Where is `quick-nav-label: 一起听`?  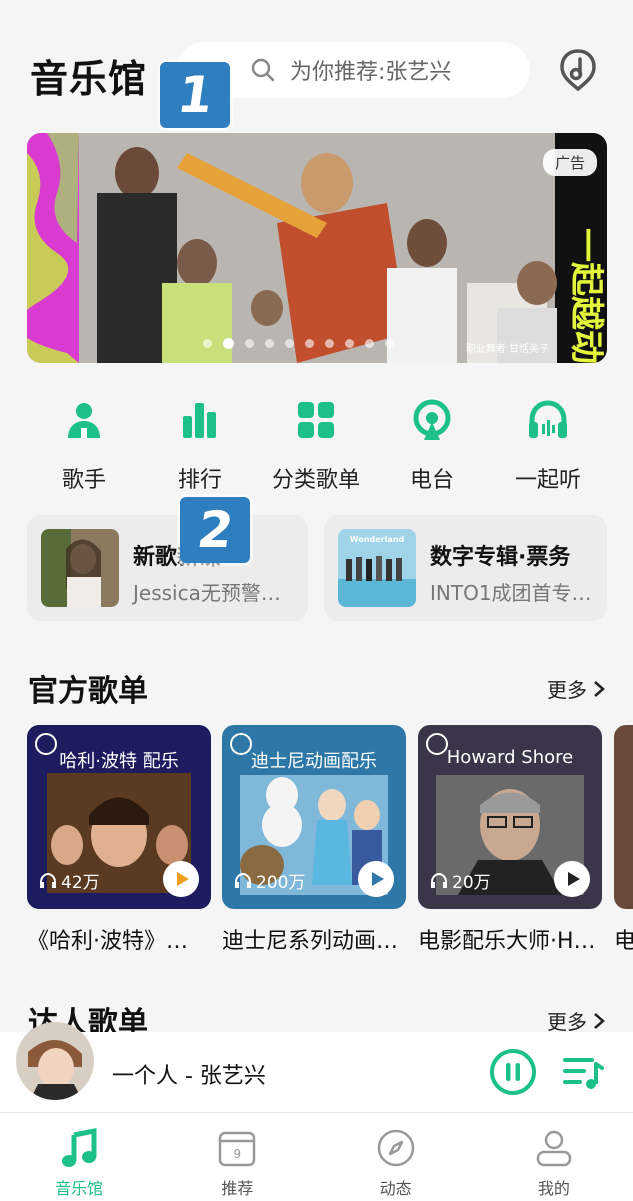
quick-nav-label: 一起听 is located at coordinates (547, 480).